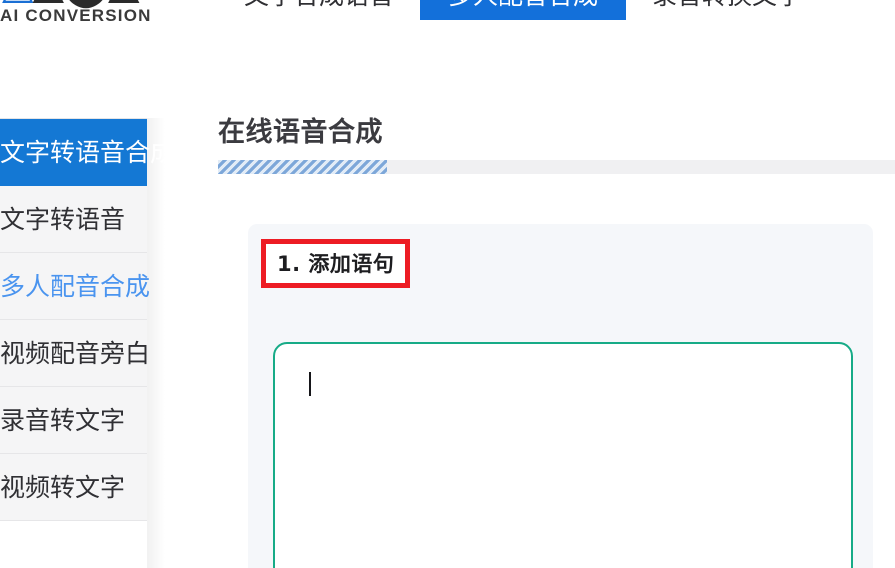  What do you see at coordinates (63, 219) in the screenshot?
I see `sidebar-item-label: 文字转语音` at bounding box center [63, 219].